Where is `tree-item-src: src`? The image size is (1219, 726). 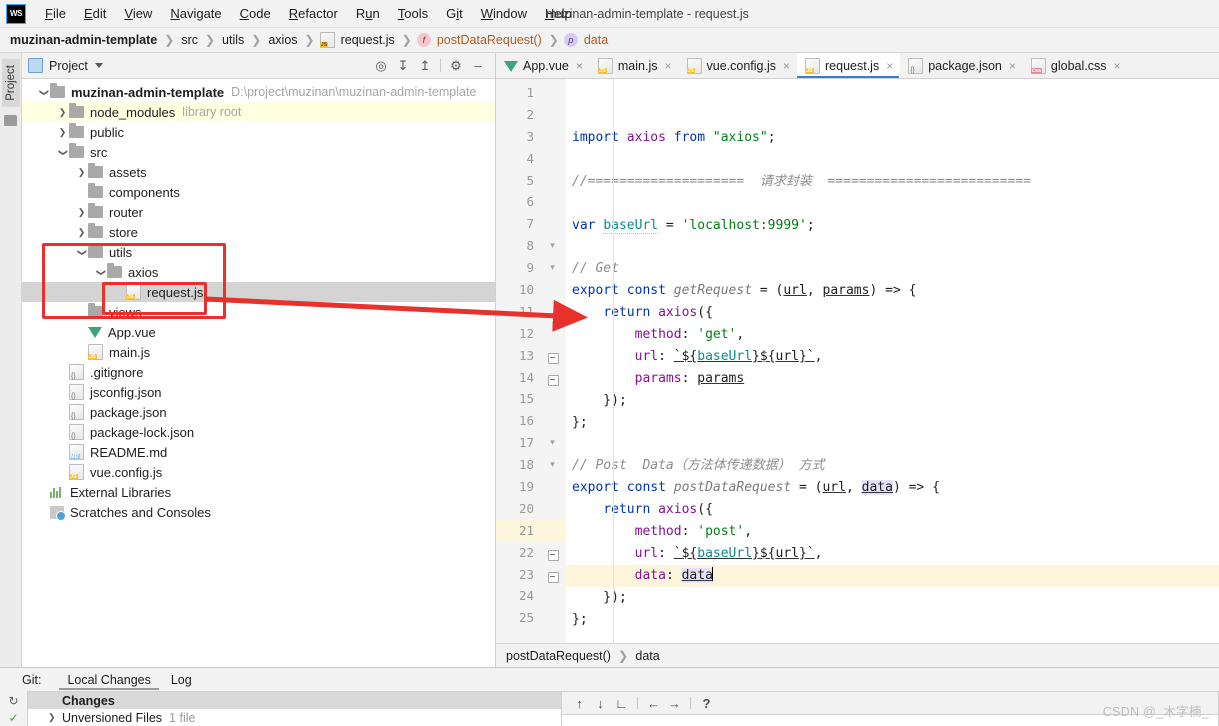 tree-item-src: src is located at coordinates (258, 152).